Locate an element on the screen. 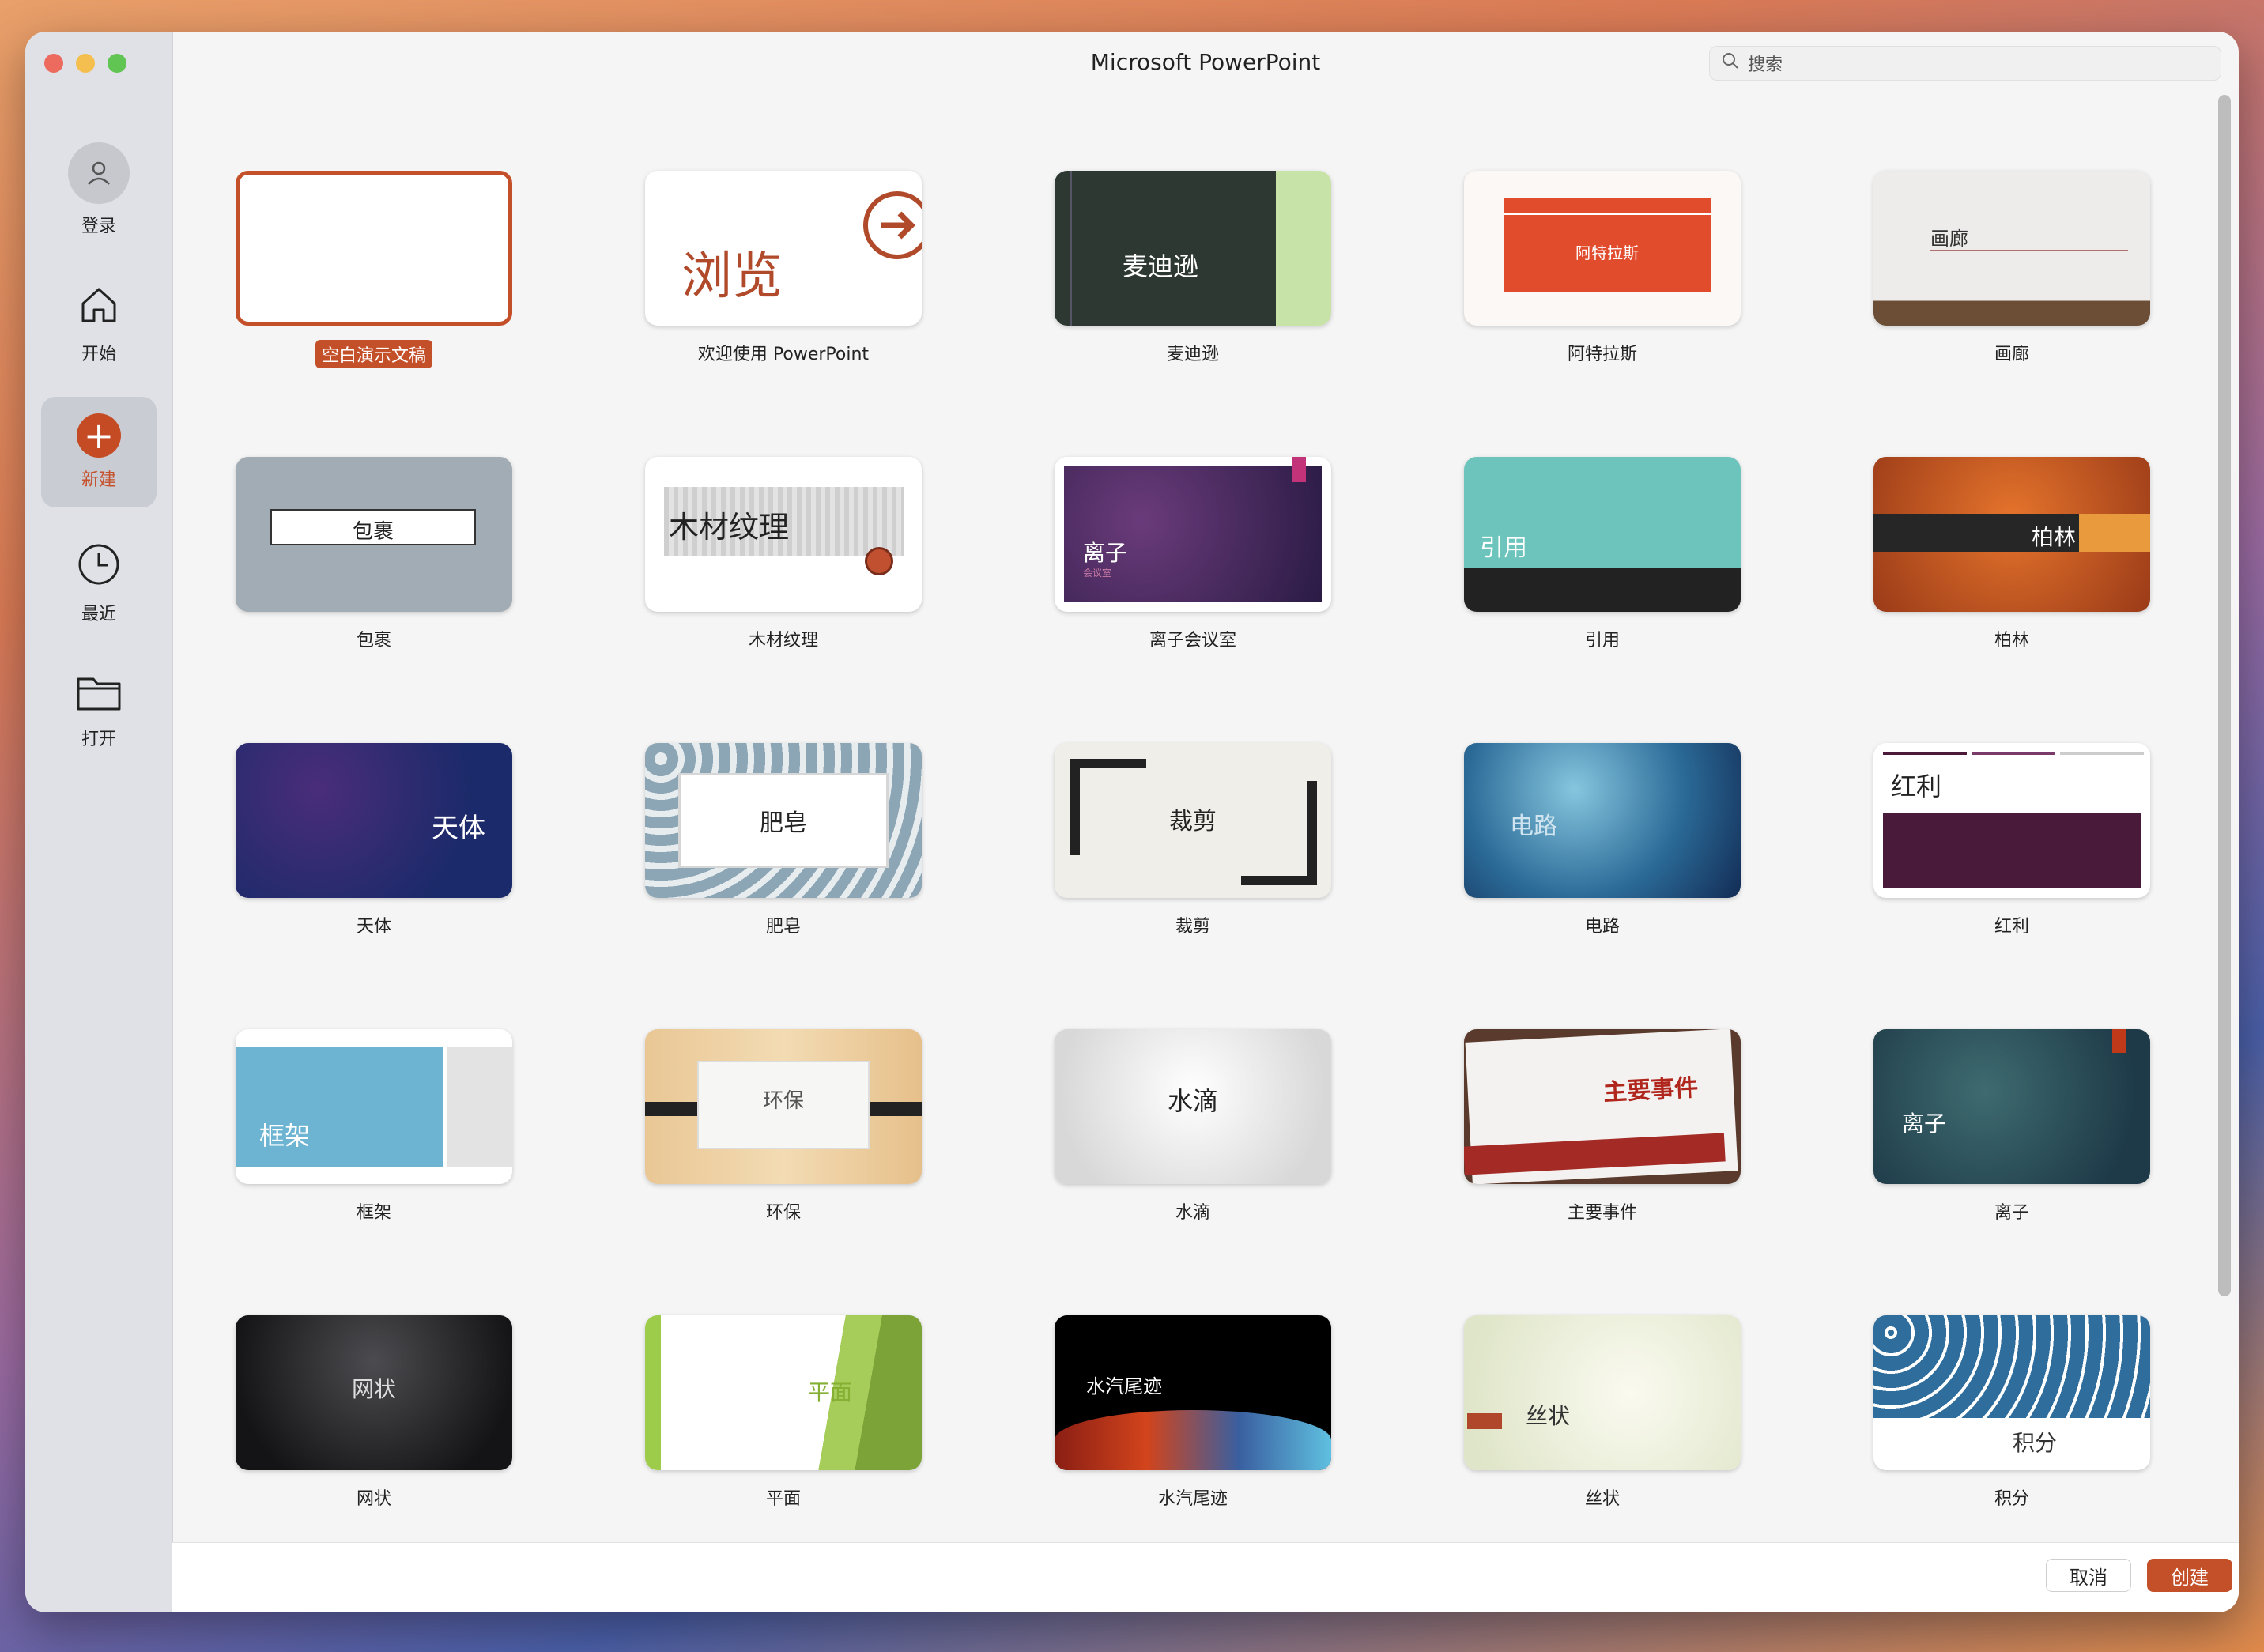 This screenshot has height=1652, width=2264. sidebar-item-label: 最近 is located at coordinates (99, 614).